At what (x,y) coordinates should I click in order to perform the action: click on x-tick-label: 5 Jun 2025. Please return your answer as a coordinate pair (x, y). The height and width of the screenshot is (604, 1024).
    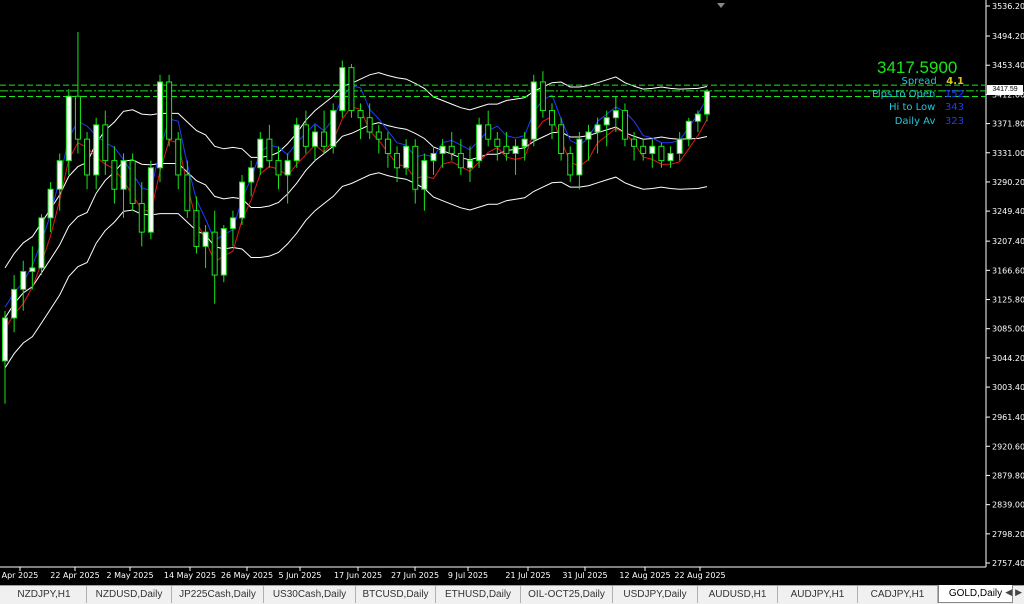
    Looking at the image, I should click on (299, 575).